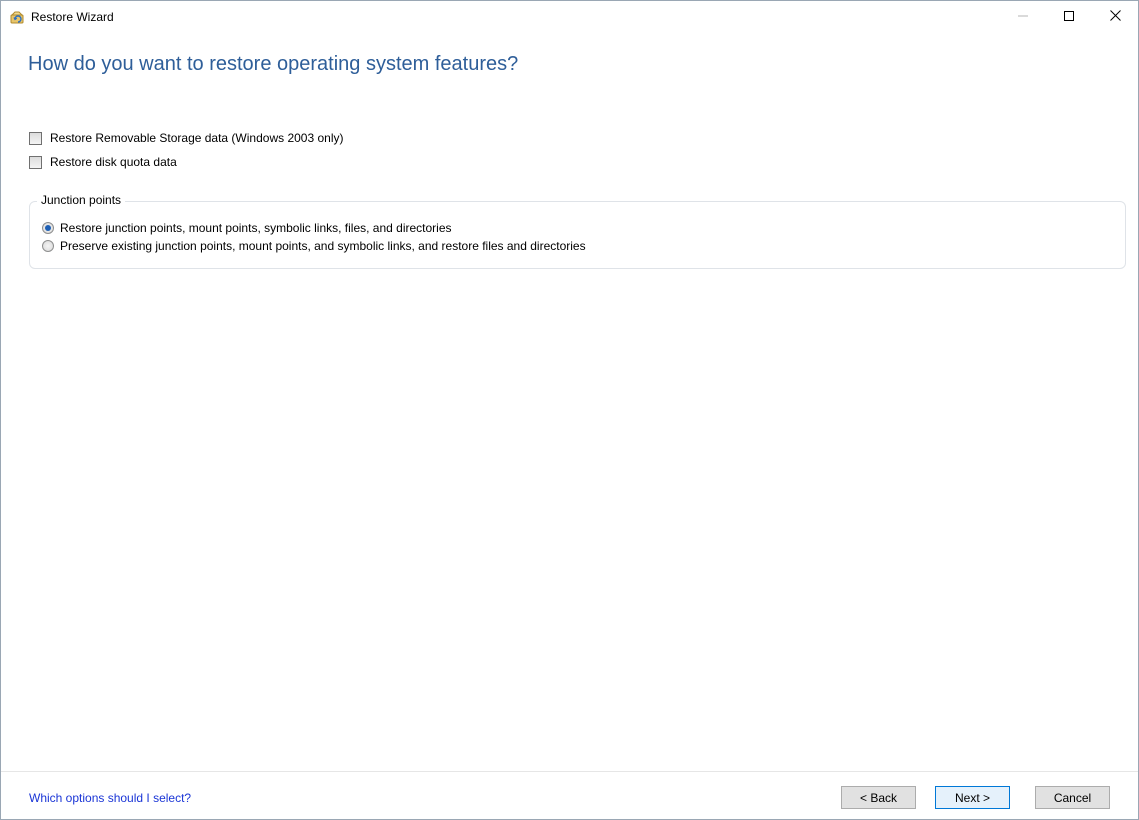  What do you see at coordinates (81, 200) in the screenshot?
I see `junction-points-legend: Junction points` at bounding box center [81, 200].